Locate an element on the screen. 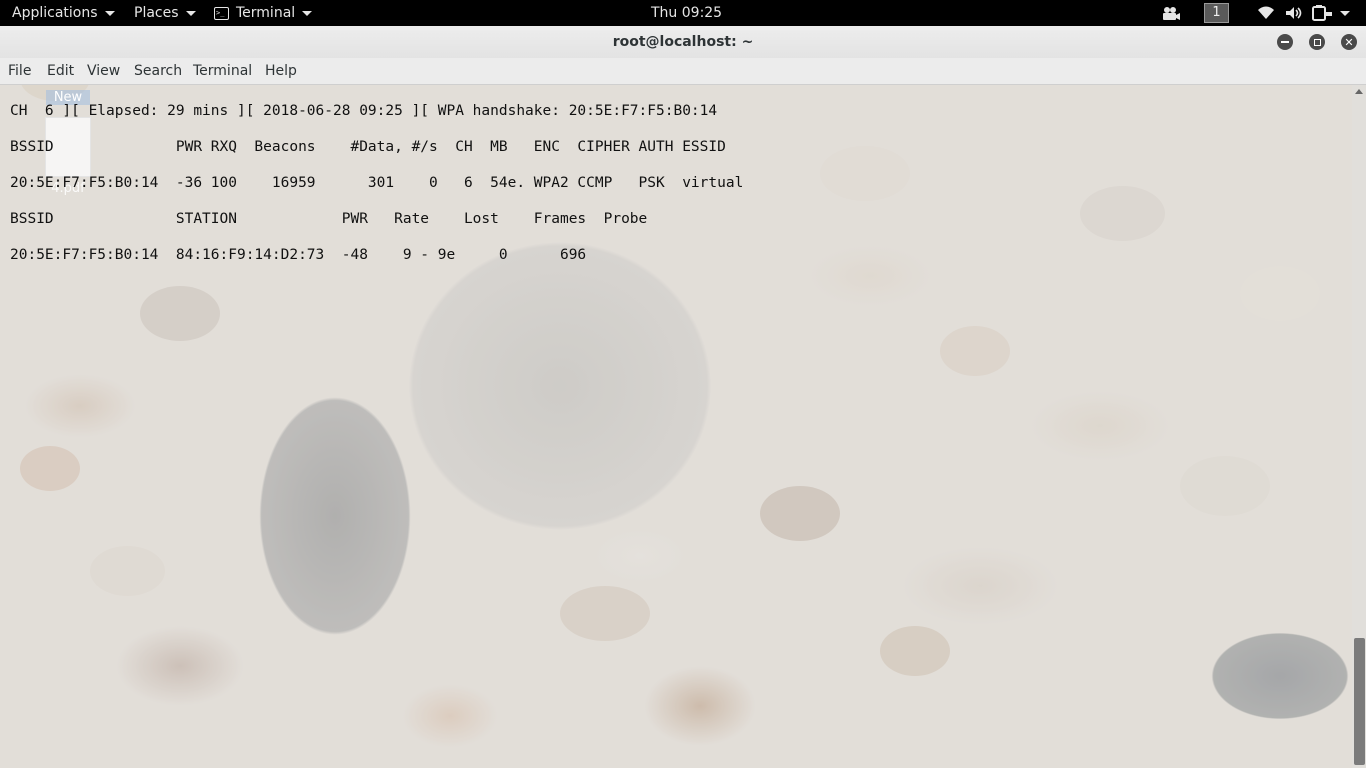  video-camera-icon is located at coordinates (1171, 13).